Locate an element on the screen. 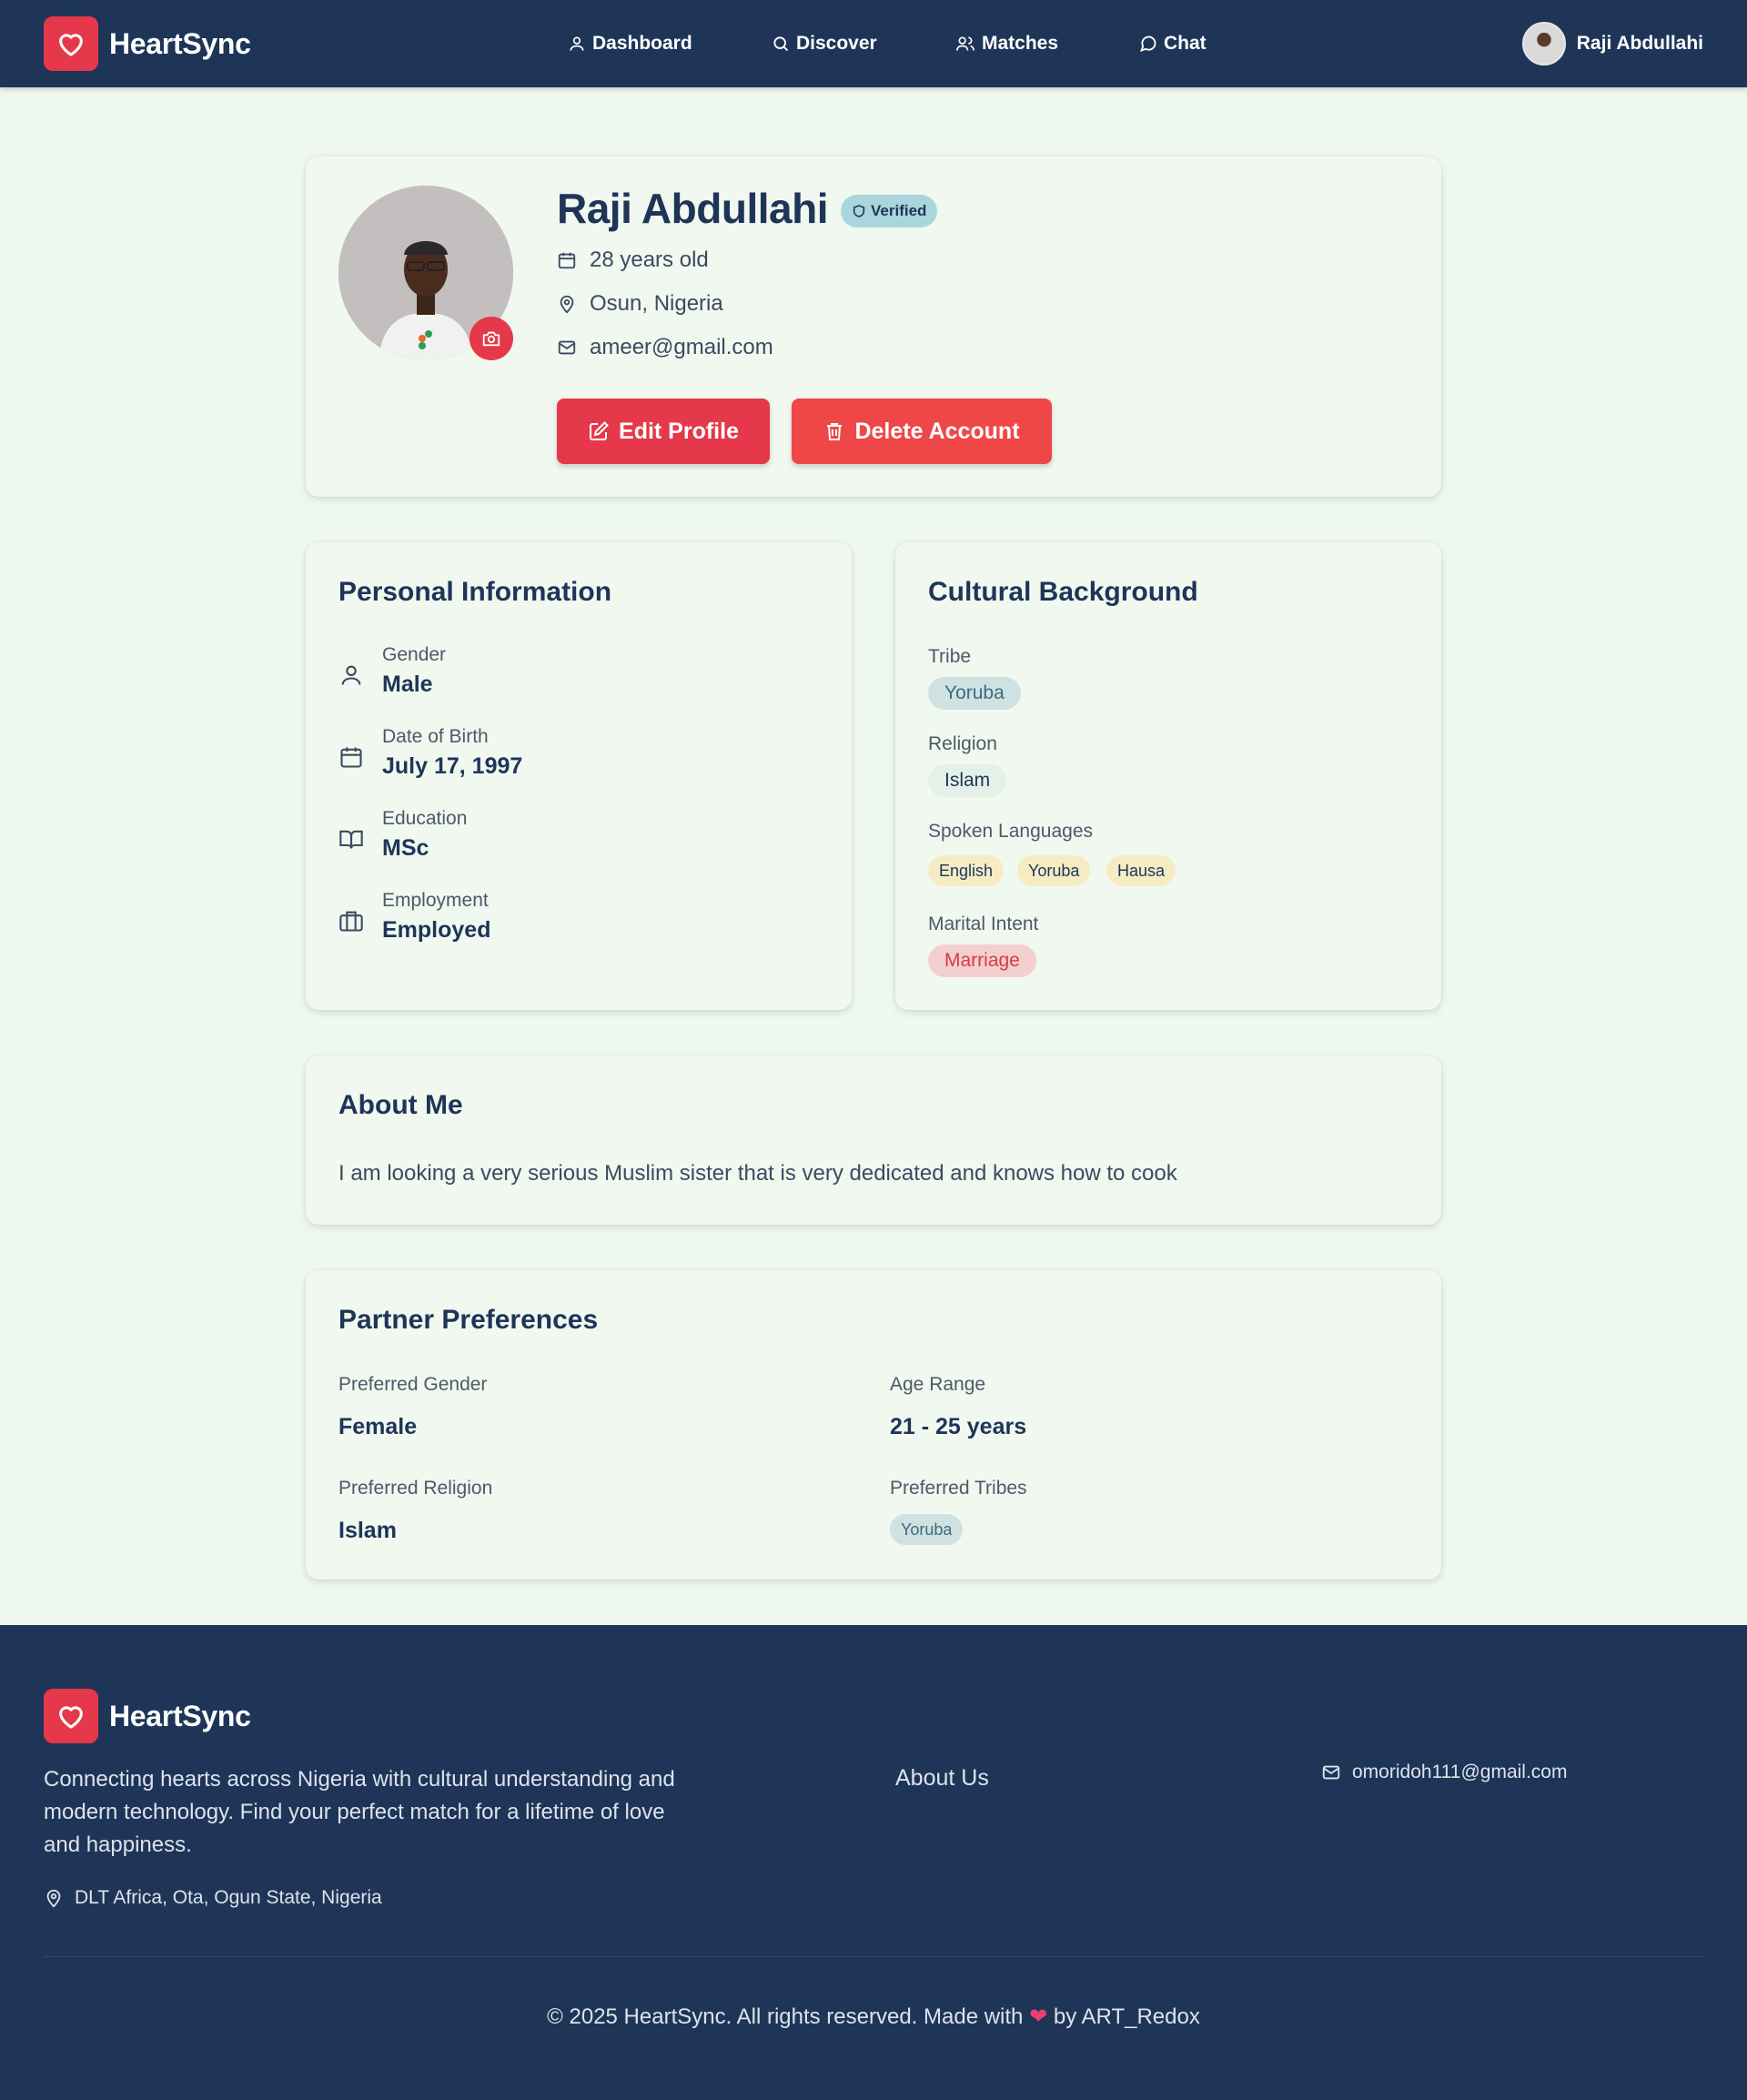 The width and height of the screenshot is (1747, 2100). book-open-icon is located at coordinates (351, 839).